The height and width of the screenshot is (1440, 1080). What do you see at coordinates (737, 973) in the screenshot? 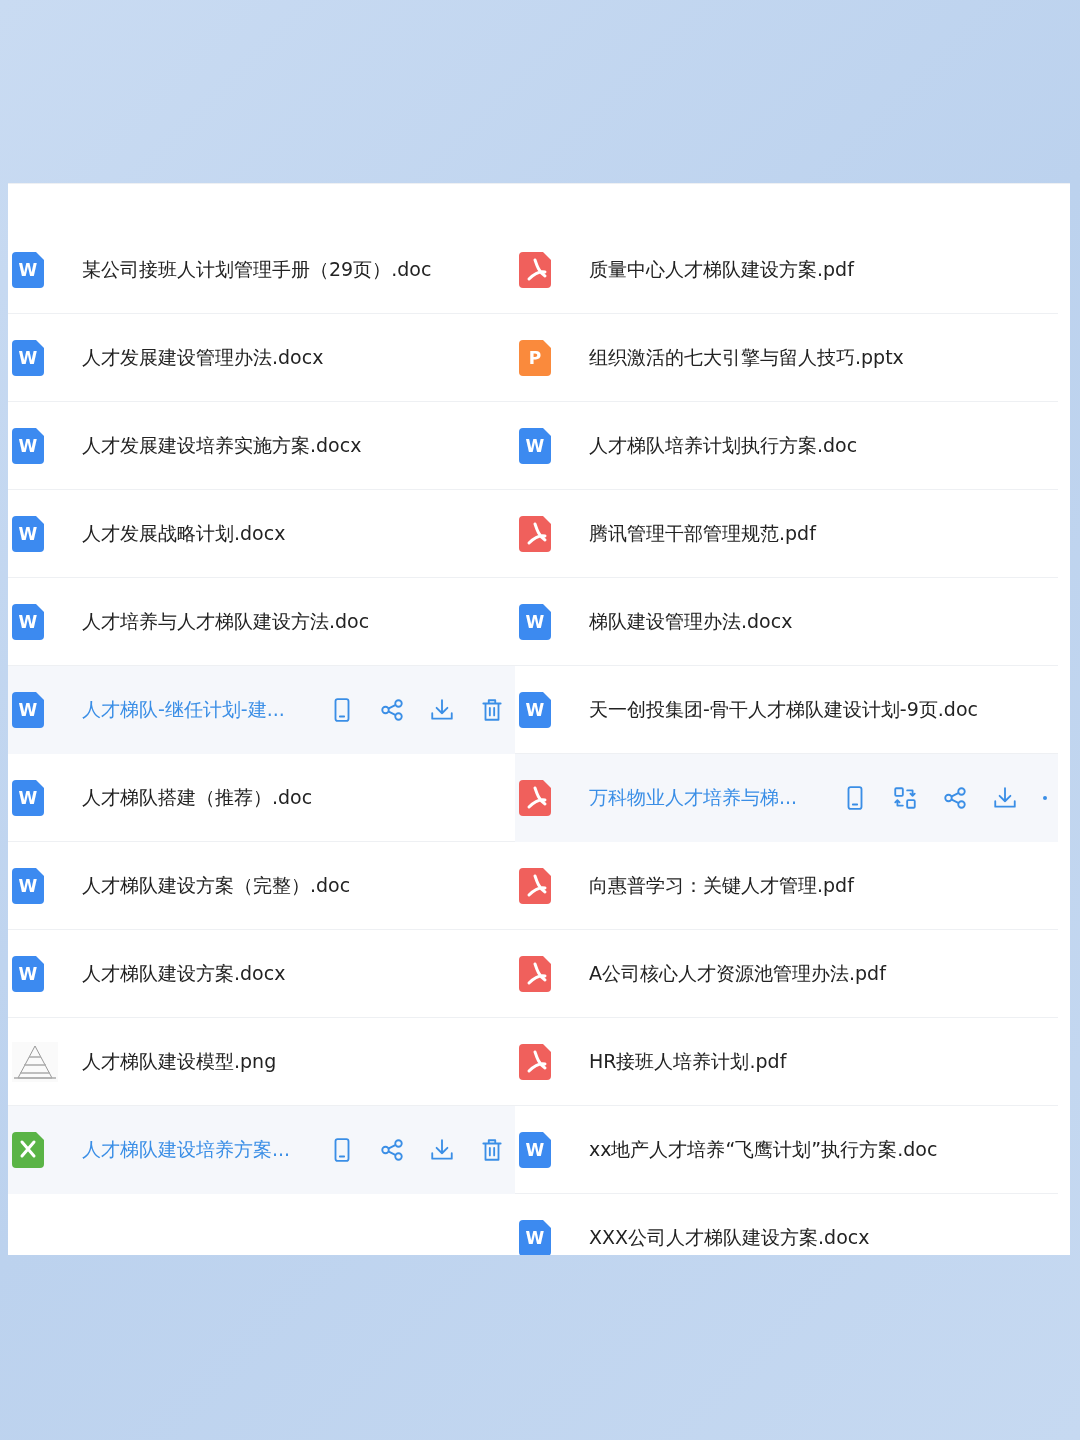
I see `file-name: A公司核心人才资源池管理办法.pdf` at bounding box center [737, 973].